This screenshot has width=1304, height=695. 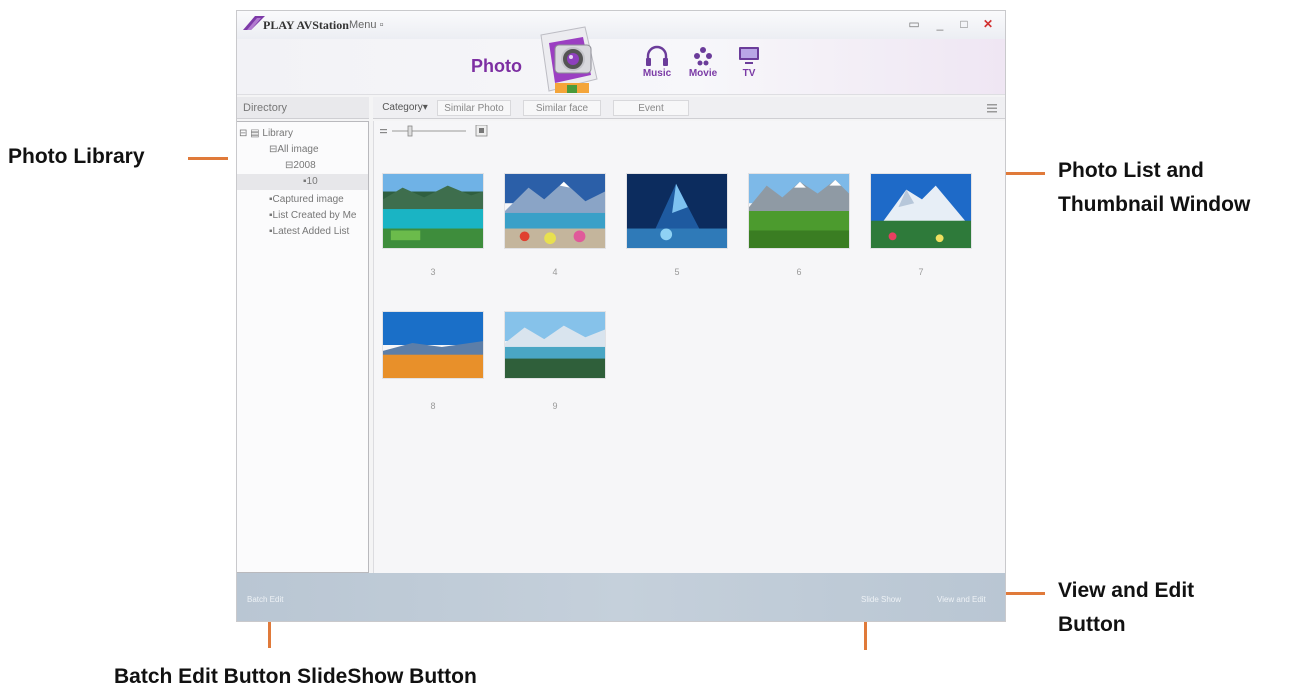 What do you see at coordinates (76, 156) in the screenshot?
I see `photo-library-callout: Photo Library` at bounding box center [76, 156].